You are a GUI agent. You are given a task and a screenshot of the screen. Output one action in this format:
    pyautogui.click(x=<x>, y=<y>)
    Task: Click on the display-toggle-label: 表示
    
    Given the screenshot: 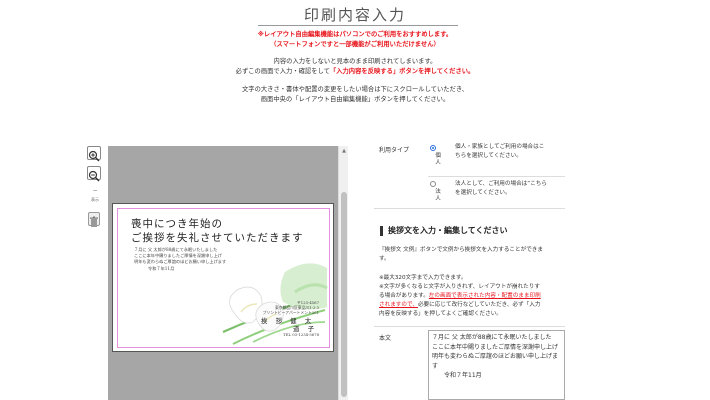 What is the action you would take?
    pyautogui.click(x=95, y=200)
    